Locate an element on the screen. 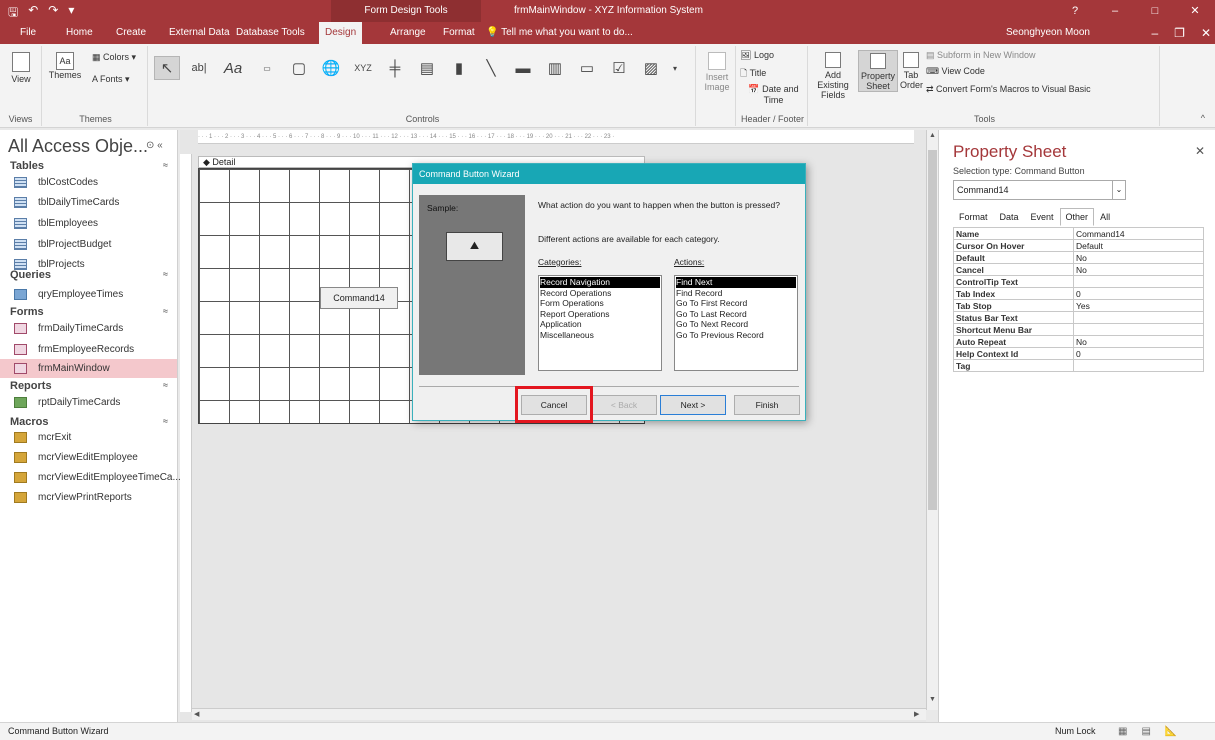 The image size is (1215, 740). scroll-up-icon: ▲ is located at coordinates (932, 135).